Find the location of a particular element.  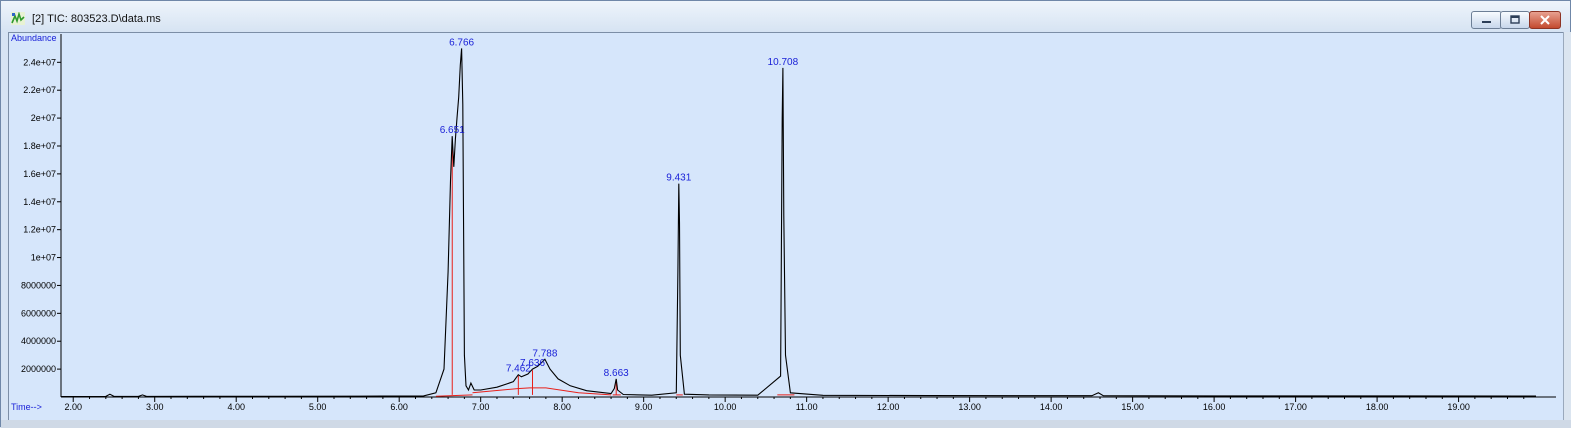

peak-label: 6.766 is located at coordinates (461, 42).